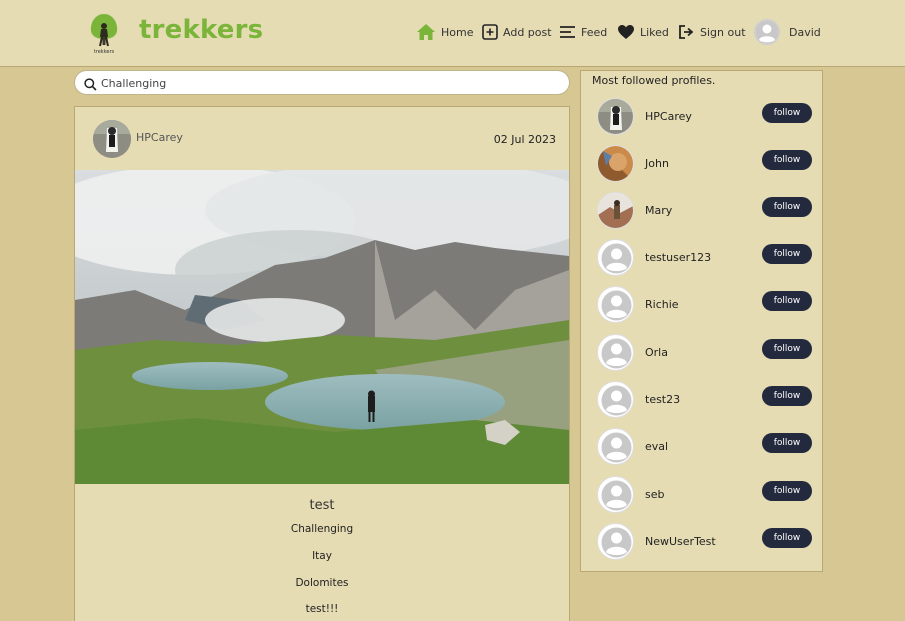 This screenshot has width=905, height=621. I want to click on panel-title: Most followed profiles., so click(654, 80).